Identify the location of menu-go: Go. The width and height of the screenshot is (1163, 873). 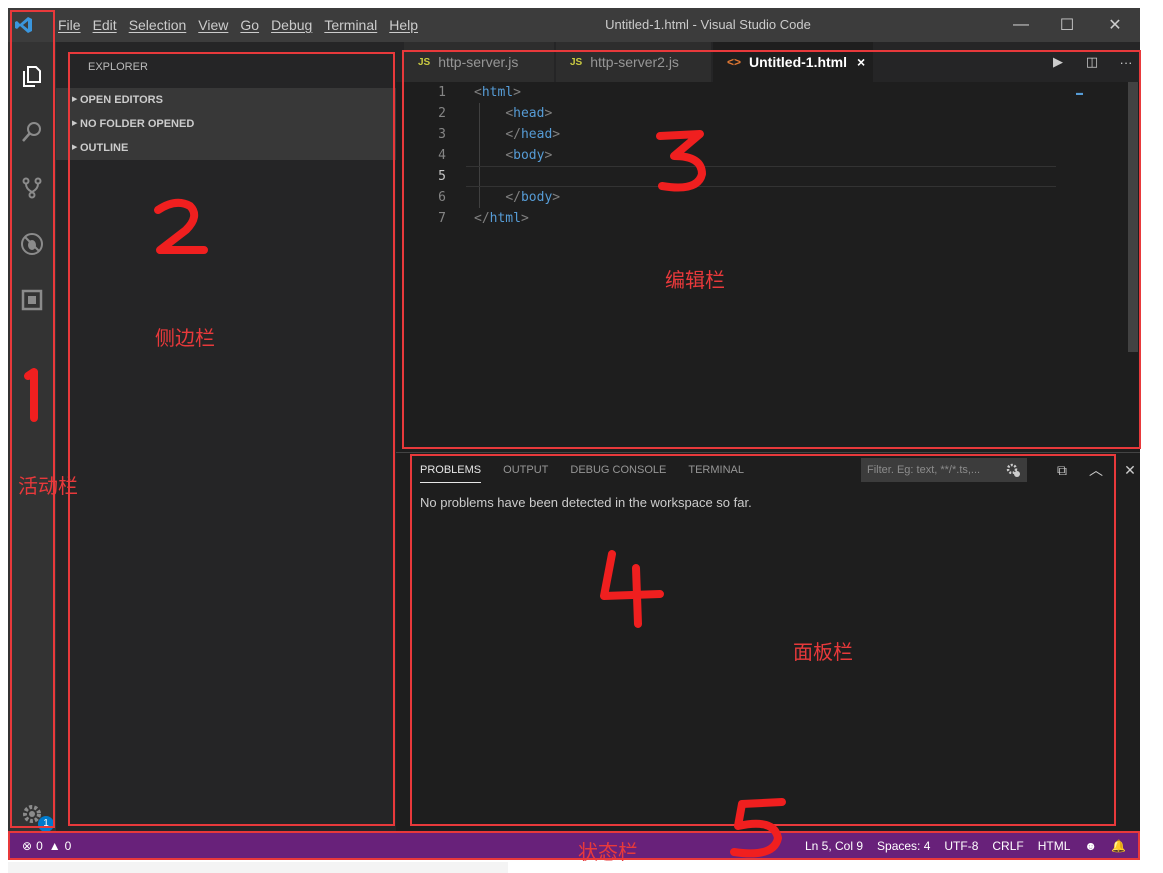
(249, 25).